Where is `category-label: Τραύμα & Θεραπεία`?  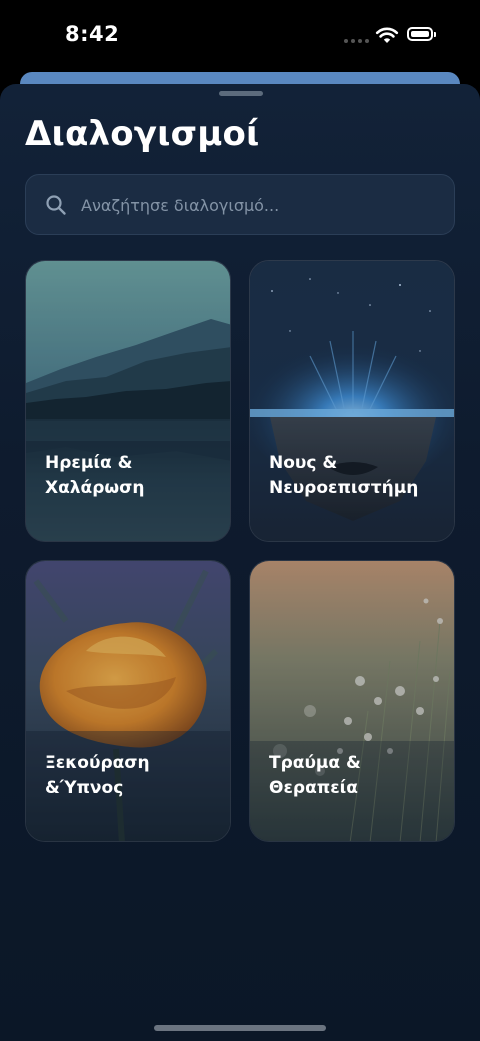 category-label: Τραύμα & Θεραπεία is located at coordinates (315, 775).